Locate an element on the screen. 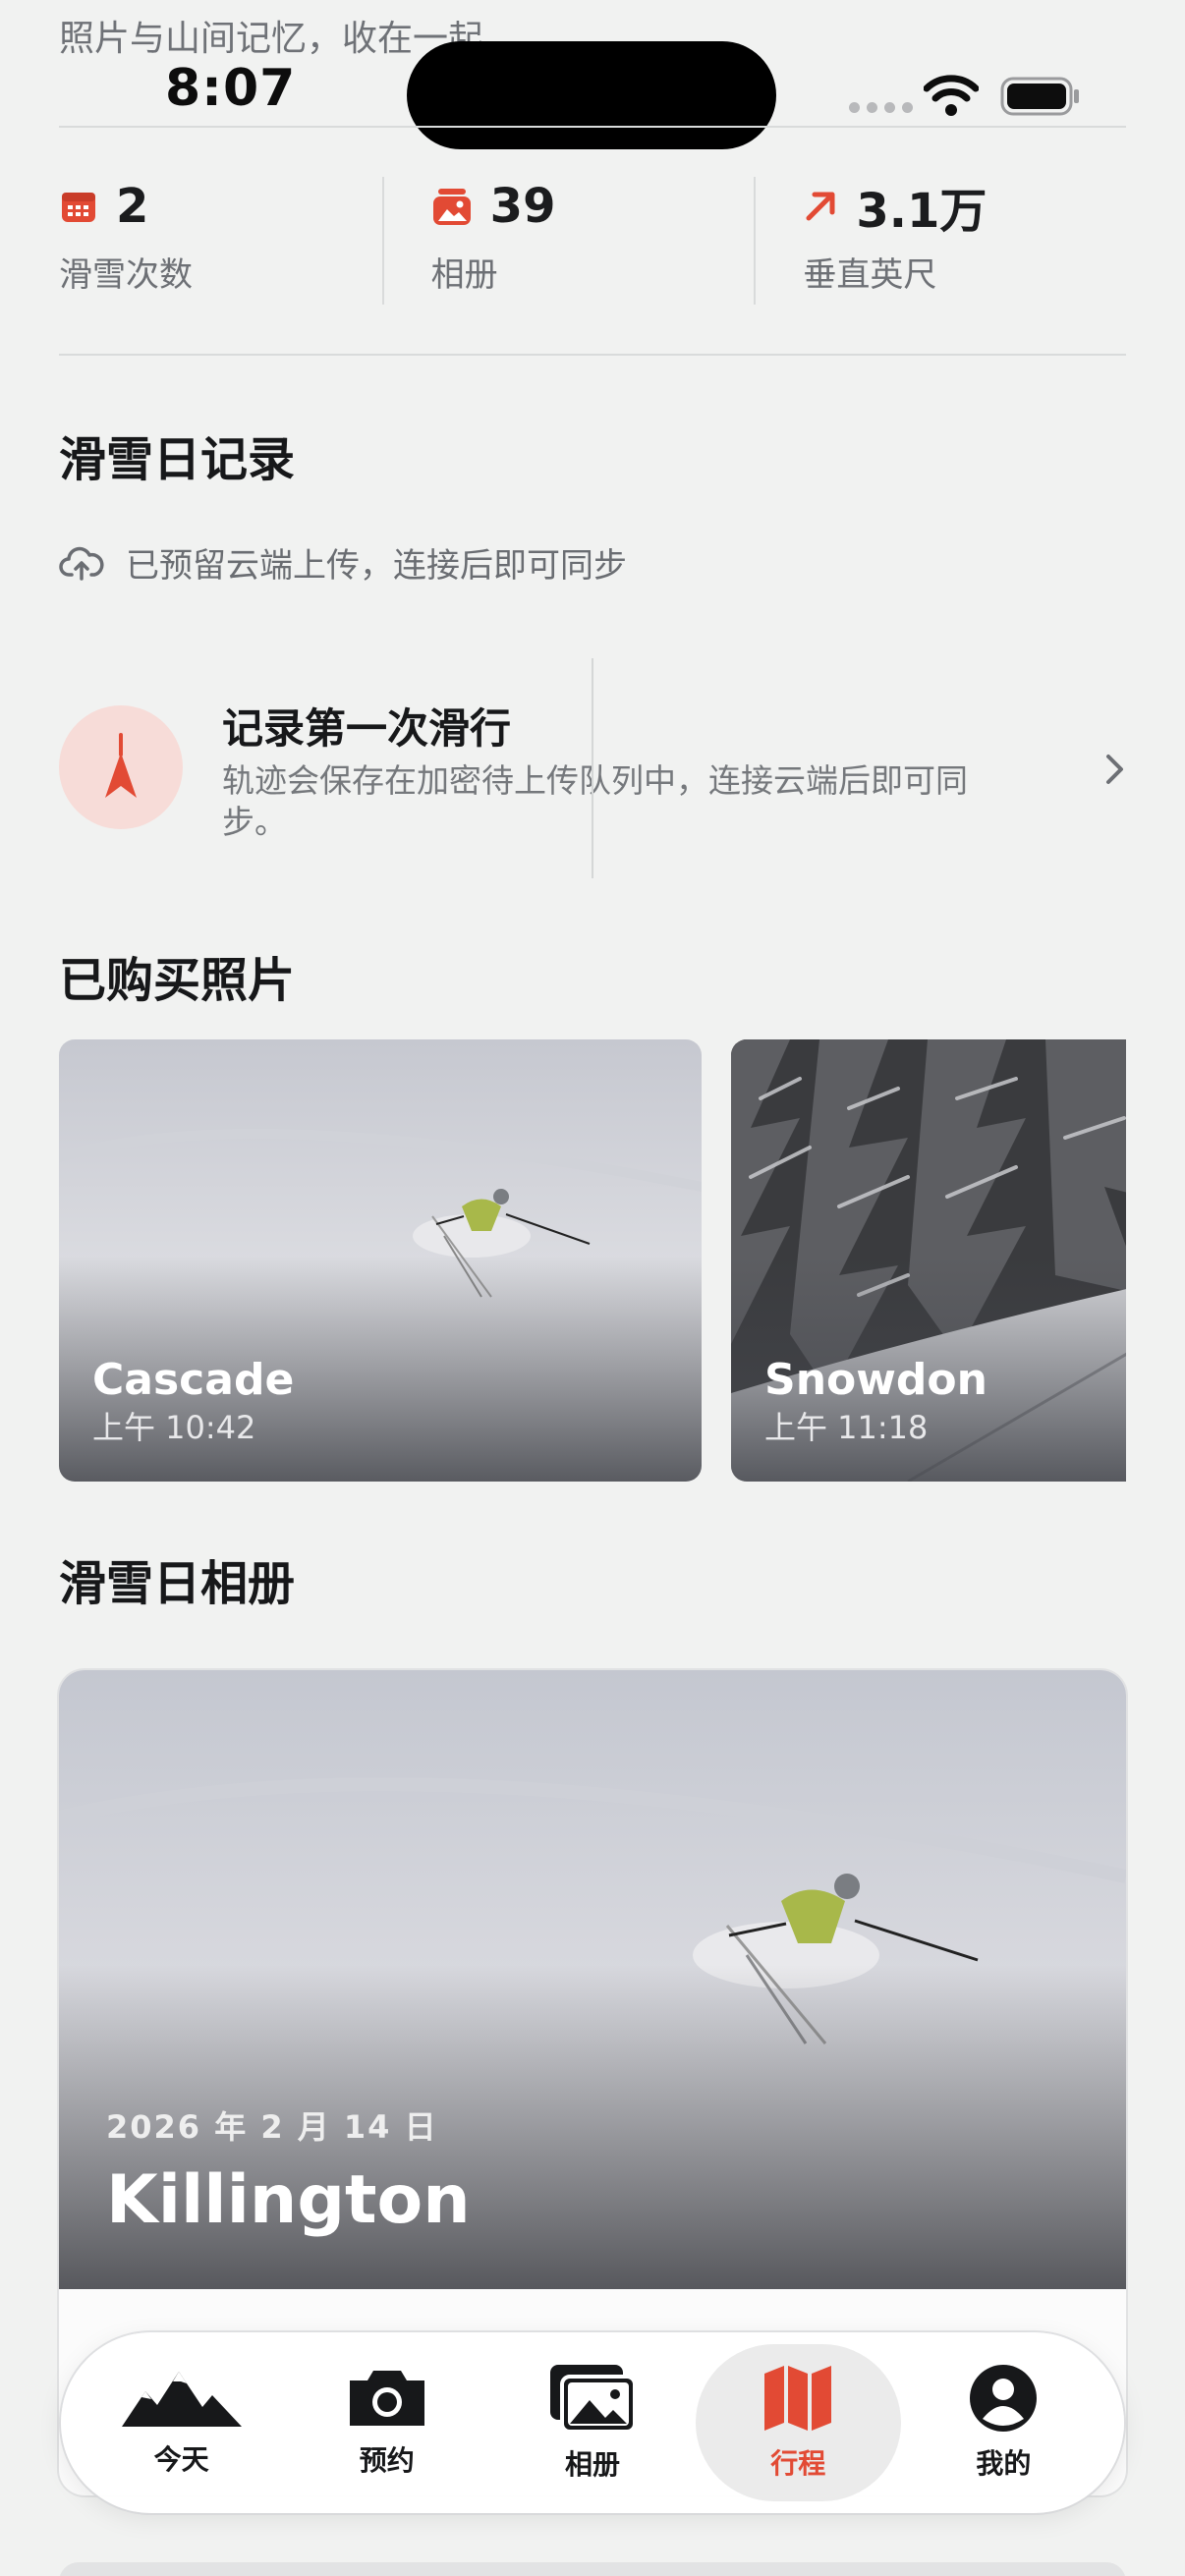 This screenshot has width=1185, height=2576. tab-label: 相册 is located at coordinates (593, 2464).